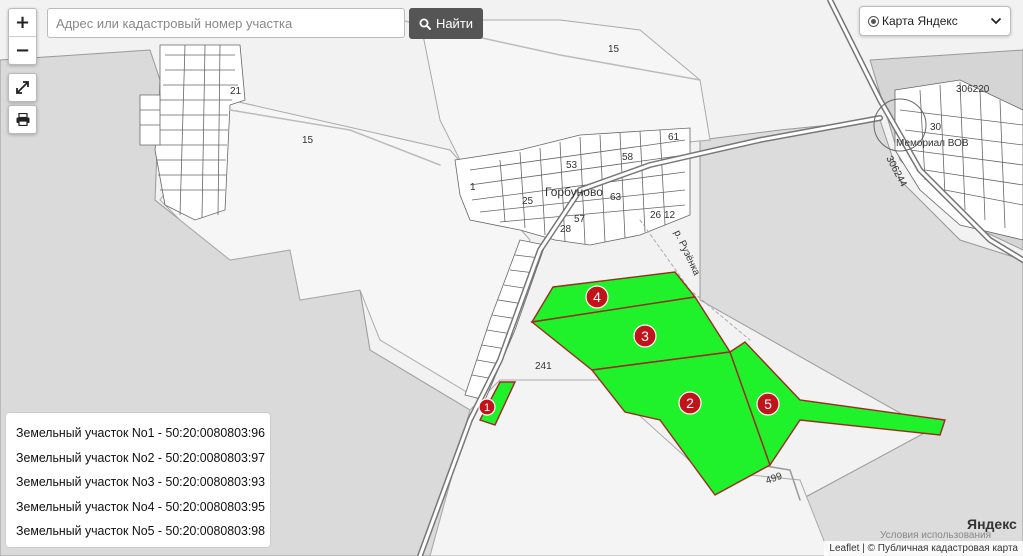 The image size is (1023, 556). I want to click on search-button-label: Найти, so click(454, 23).